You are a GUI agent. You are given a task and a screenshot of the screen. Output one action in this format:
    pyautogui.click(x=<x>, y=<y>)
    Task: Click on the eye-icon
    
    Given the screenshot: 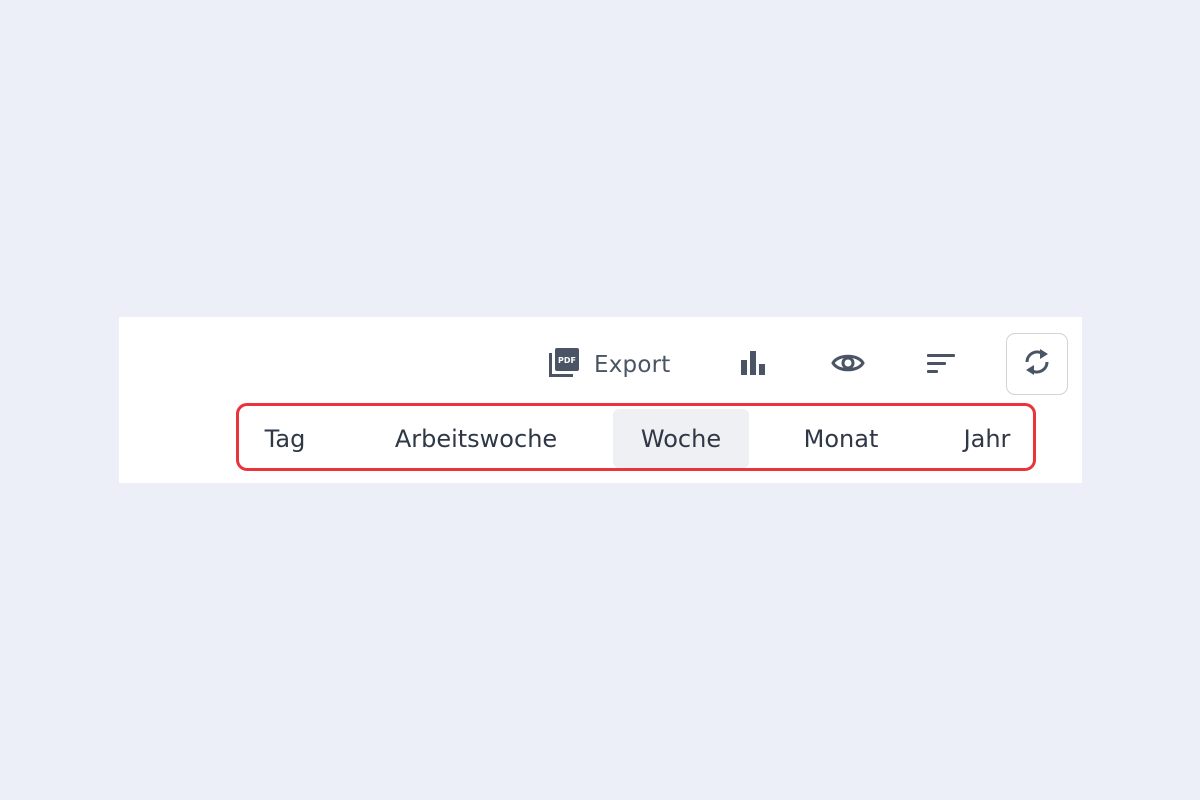 What is the action you would take?
    pyautogui.click(x=848, y=365)
    